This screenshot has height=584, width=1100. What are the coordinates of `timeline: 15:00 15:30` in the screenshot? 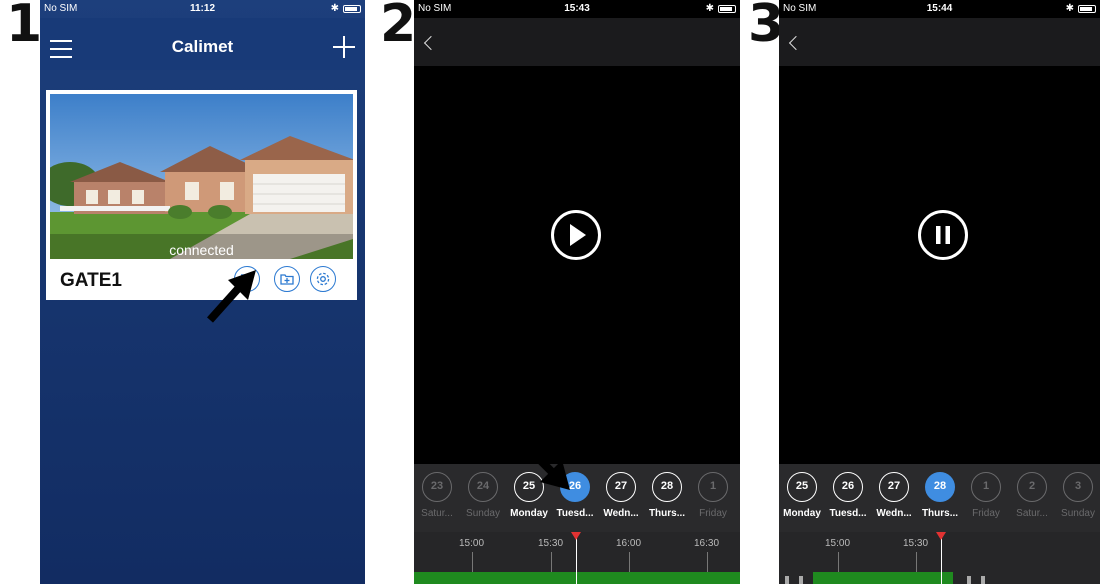 It's located at (939, 558).